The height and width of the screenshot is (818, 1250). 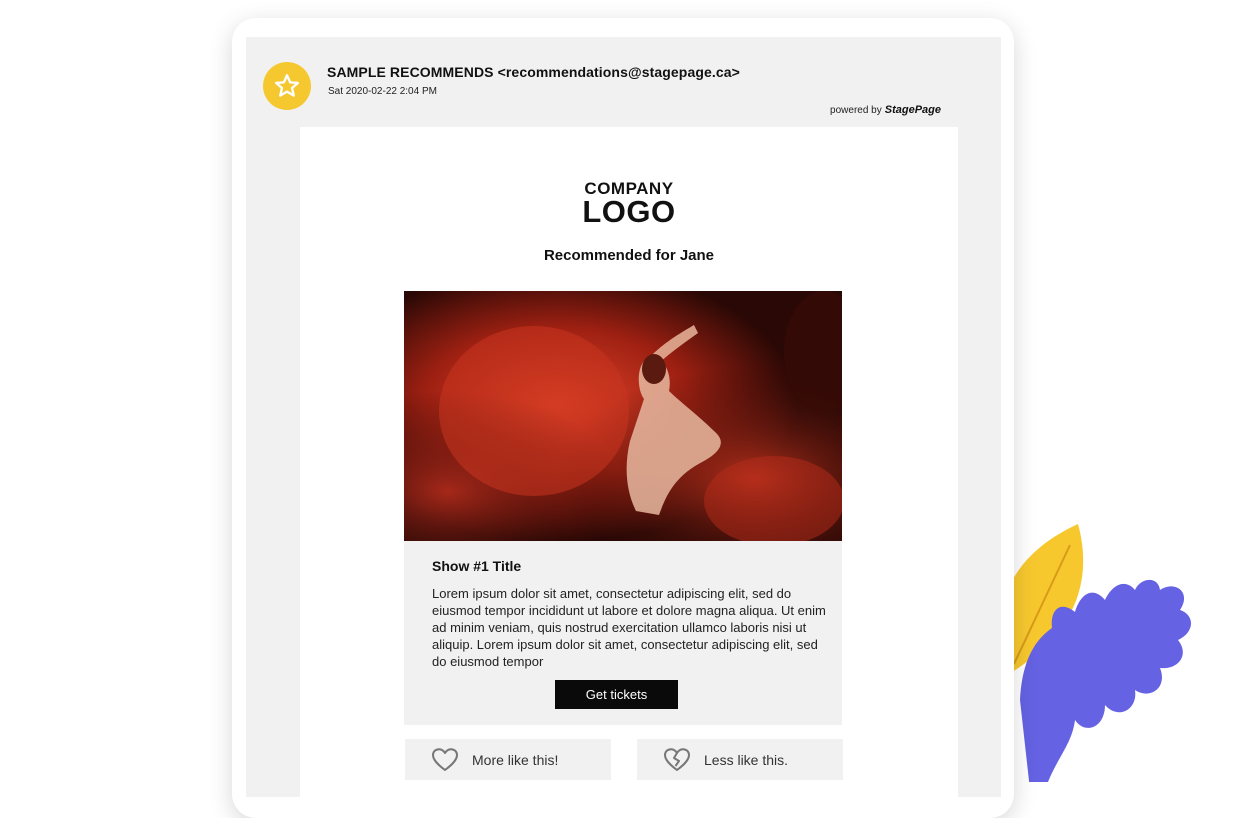 I want to click on show-title: Show #1 Title, so click(x=477, y=566).